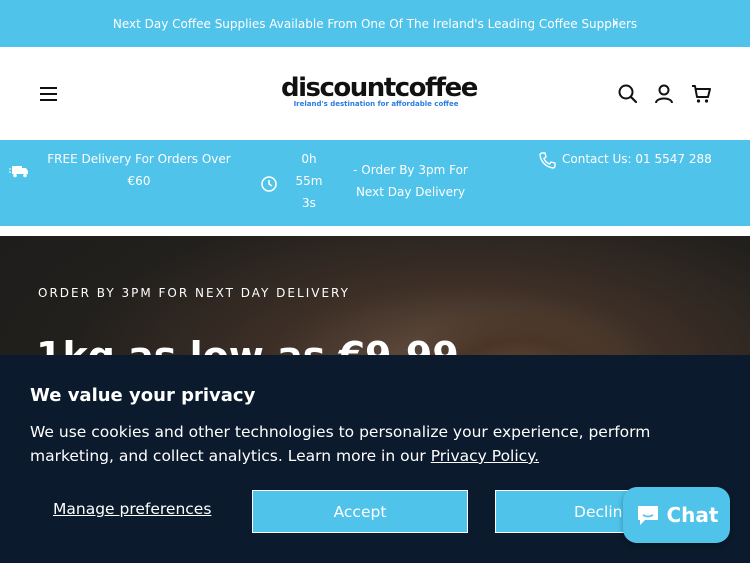 Image resolution: width=750 pixels, height=563 pixels. What do you see at coordinates (692, 515) in the screenshot?
I see `chat-label: Chat` at bounding box center [692, 515].